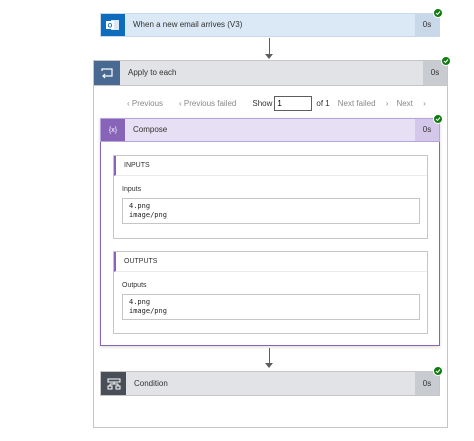 This screenshot has height=441, width=474. Describe the element at coordinates (404, 103) in the screenshot. I see `next-label: Next` at that location.